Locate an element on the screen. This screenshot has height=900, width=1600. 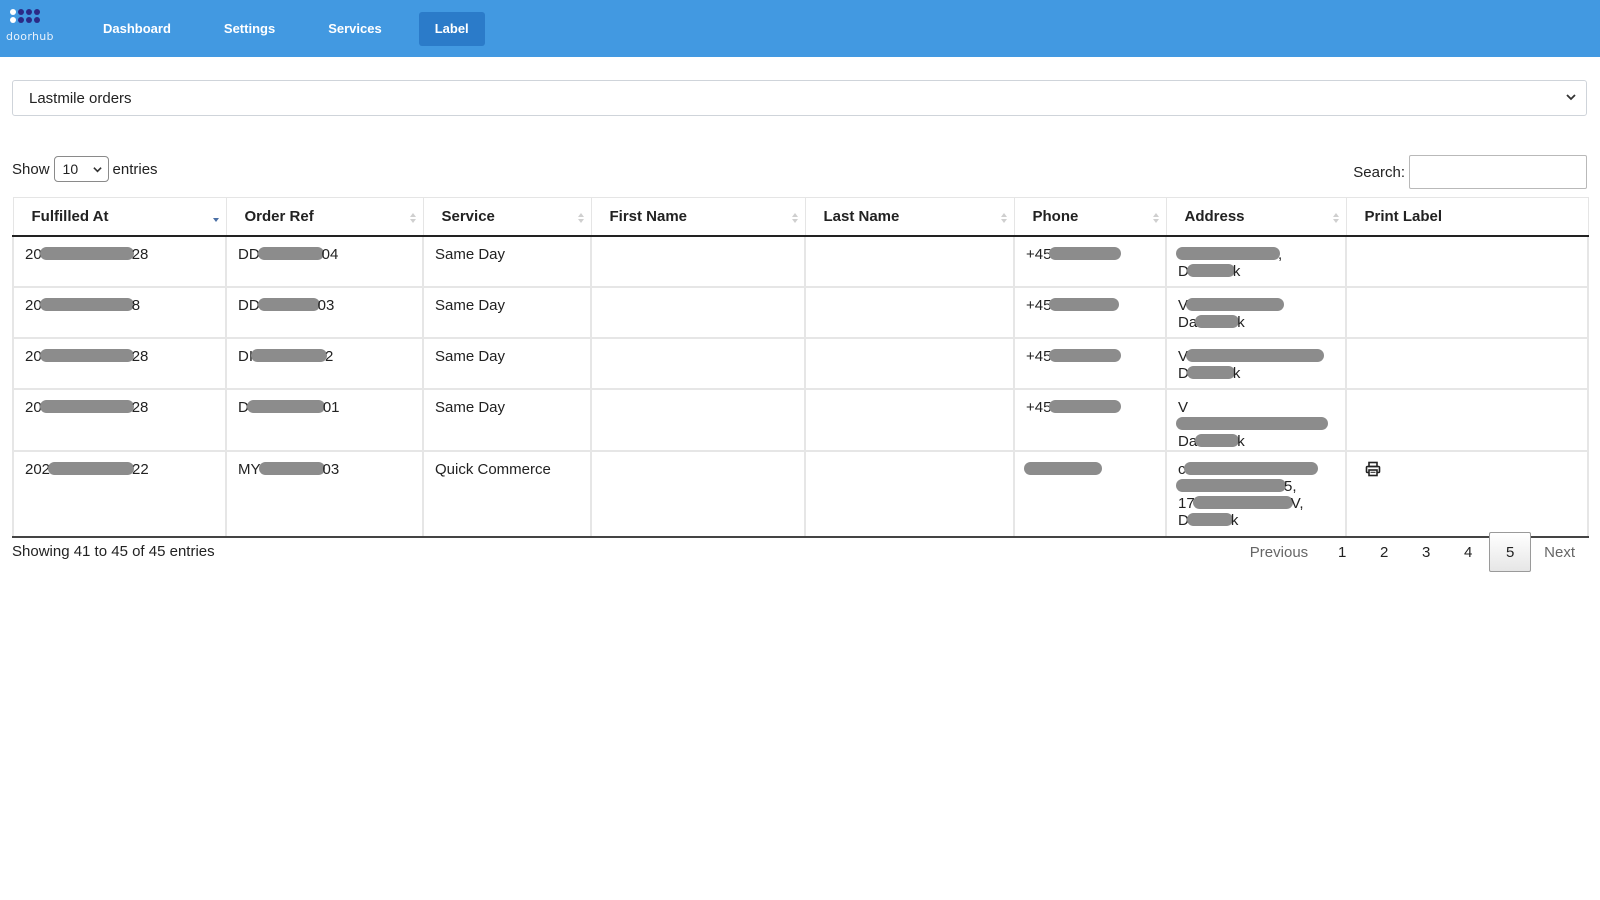
pagination-previous: Previous is located at coordinates (1279, 552).